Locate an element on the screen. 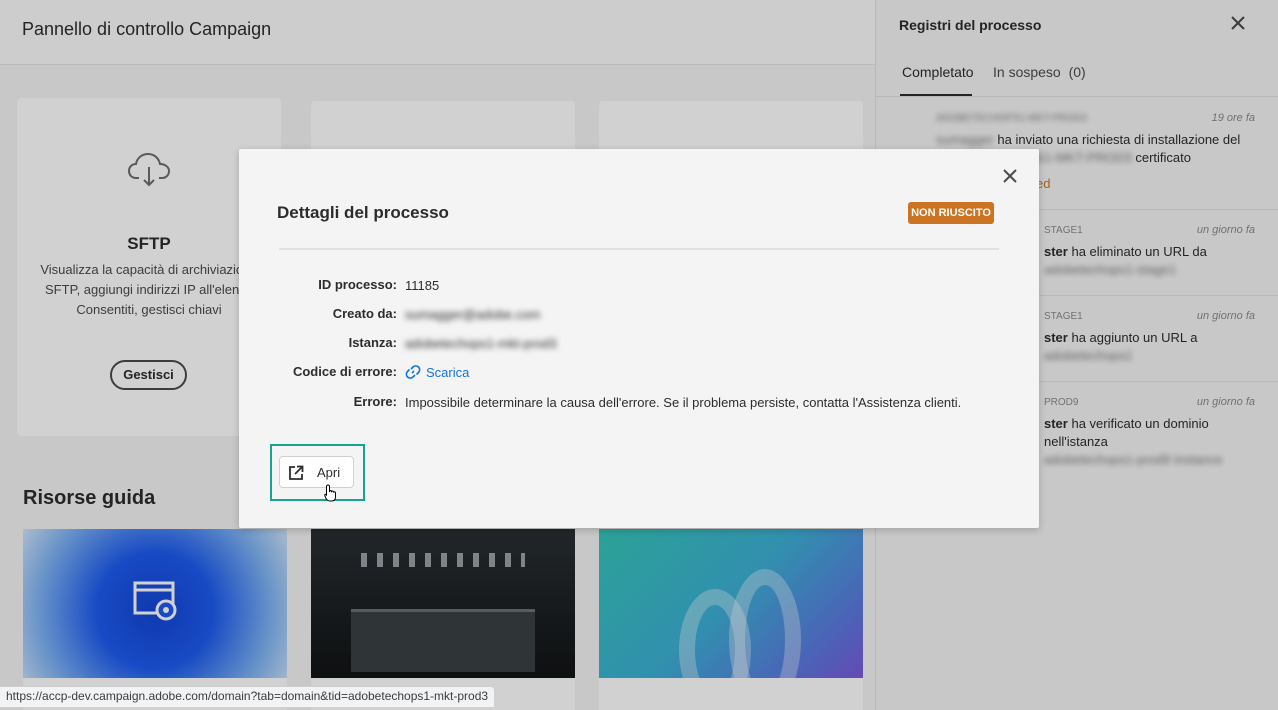 The width and height of the screenshot is (1278, 710). error-code-label: Codice di errore: is located at coordinates (344, 371).